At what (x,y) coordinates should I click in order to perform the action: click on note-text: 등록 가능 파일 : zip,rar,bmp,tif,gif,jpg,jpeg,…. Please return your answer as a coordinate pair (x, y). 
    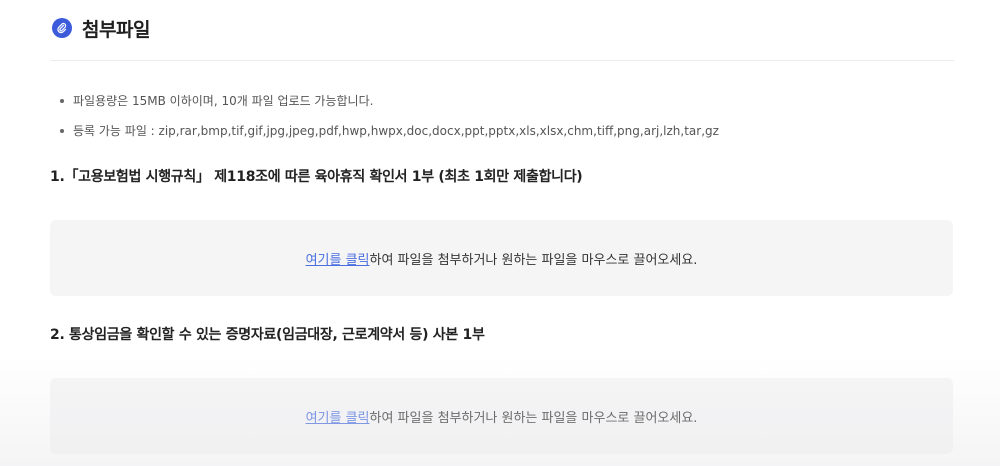
    Looking at the image, I should click on (396, 131).